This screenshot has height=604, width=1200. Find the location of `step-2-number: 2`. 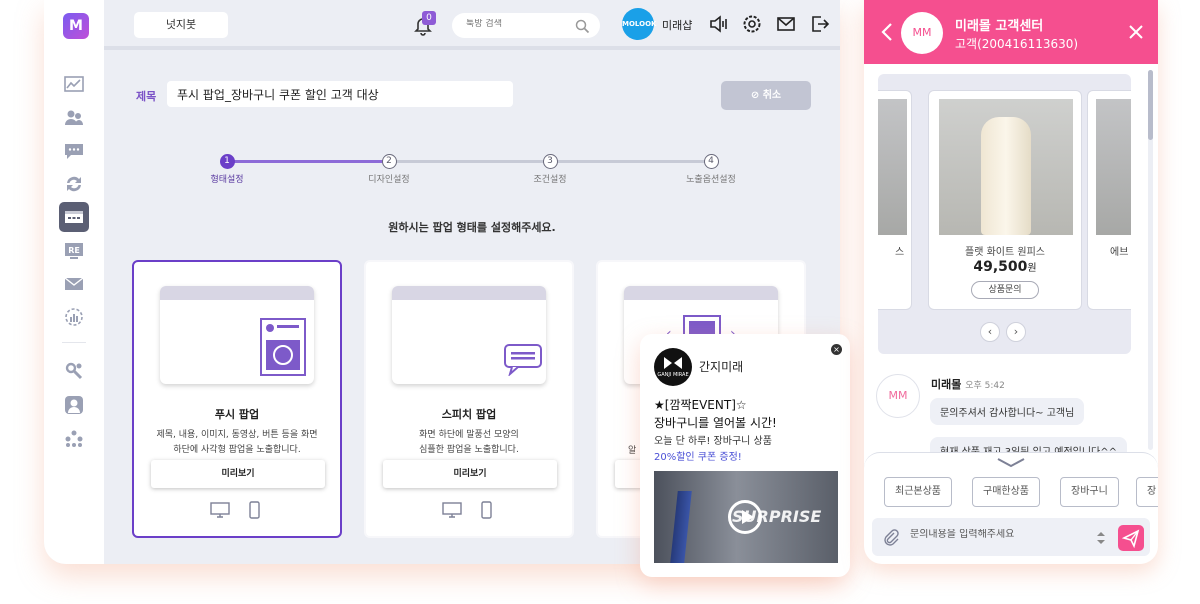

step-2-number: 2 is located at coordinates (389, 161).